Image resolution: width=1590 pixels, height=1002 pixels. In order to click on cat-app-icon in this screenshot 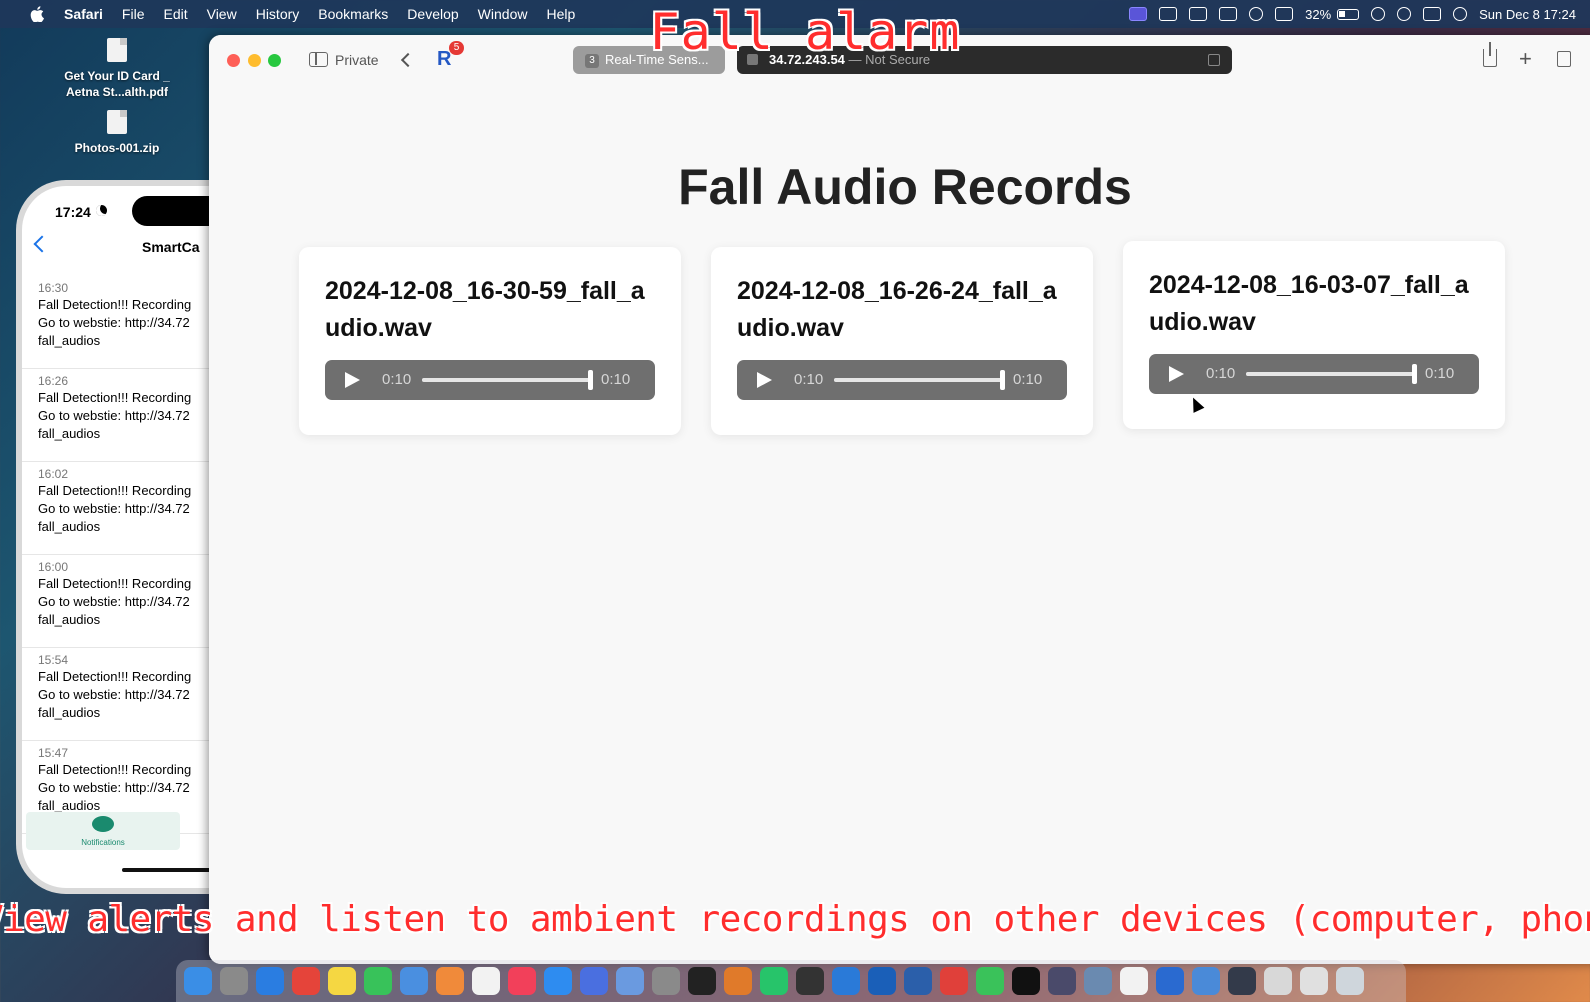, I will do `click(630, 981)`.